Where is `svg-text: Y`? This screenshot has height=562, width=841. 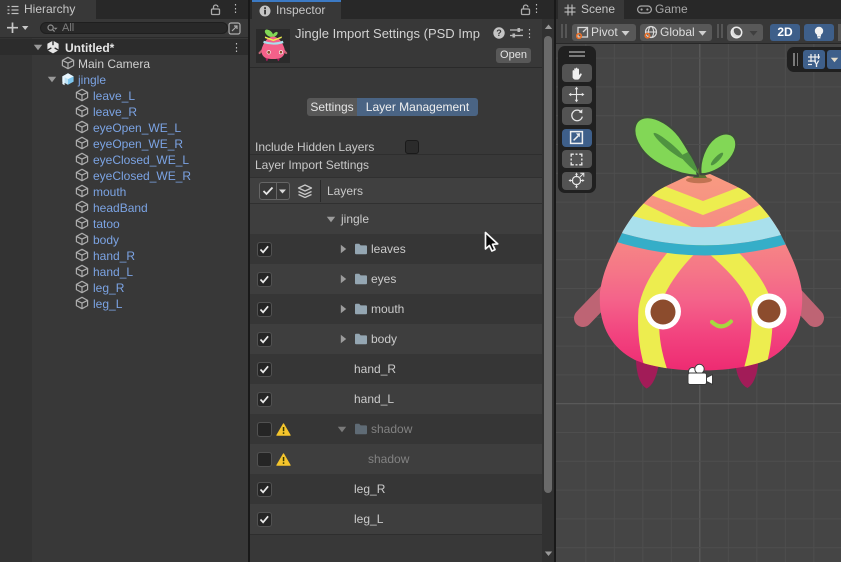
svg-text: Y is located at coordinates (816, 63).